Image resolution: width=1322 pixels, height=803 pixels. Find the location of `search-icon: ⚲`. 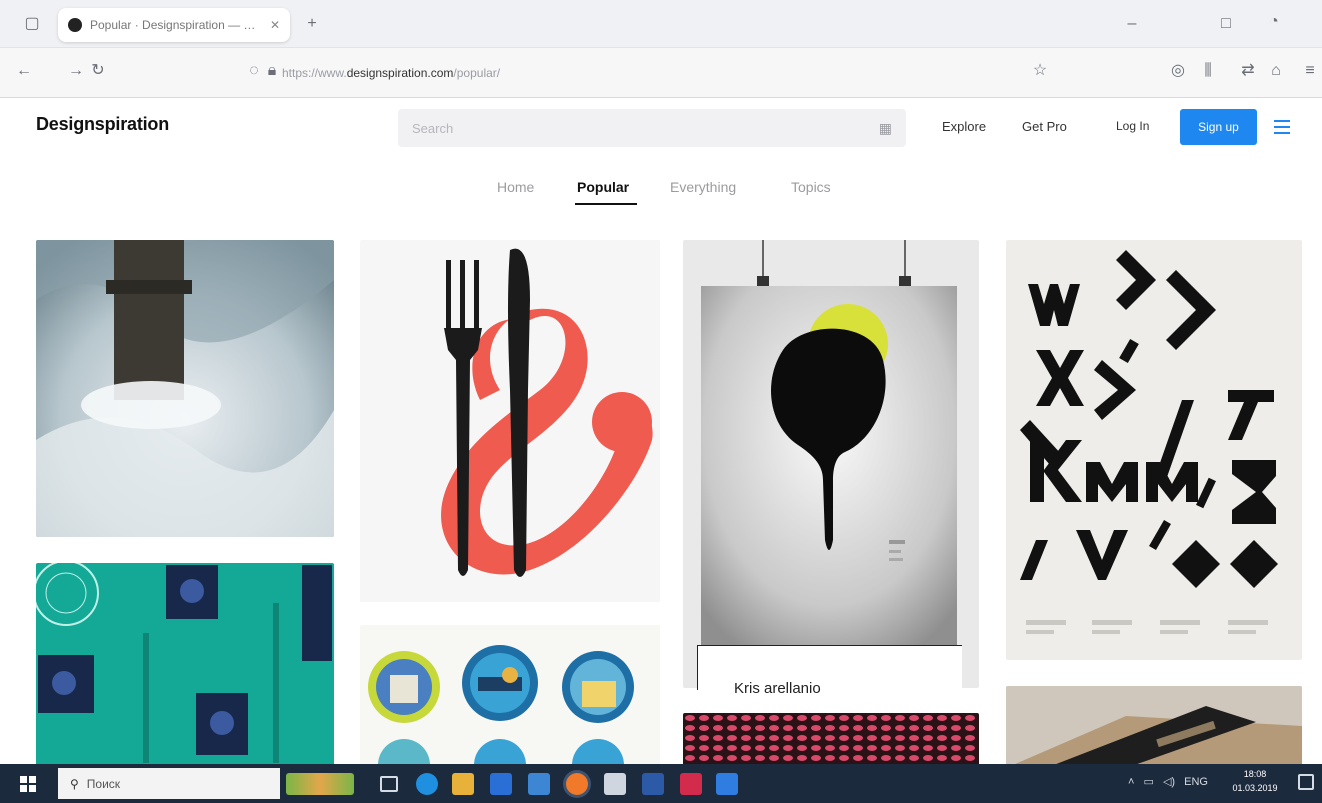

search-icon: ⚲ is located at coordinates (74, 783).